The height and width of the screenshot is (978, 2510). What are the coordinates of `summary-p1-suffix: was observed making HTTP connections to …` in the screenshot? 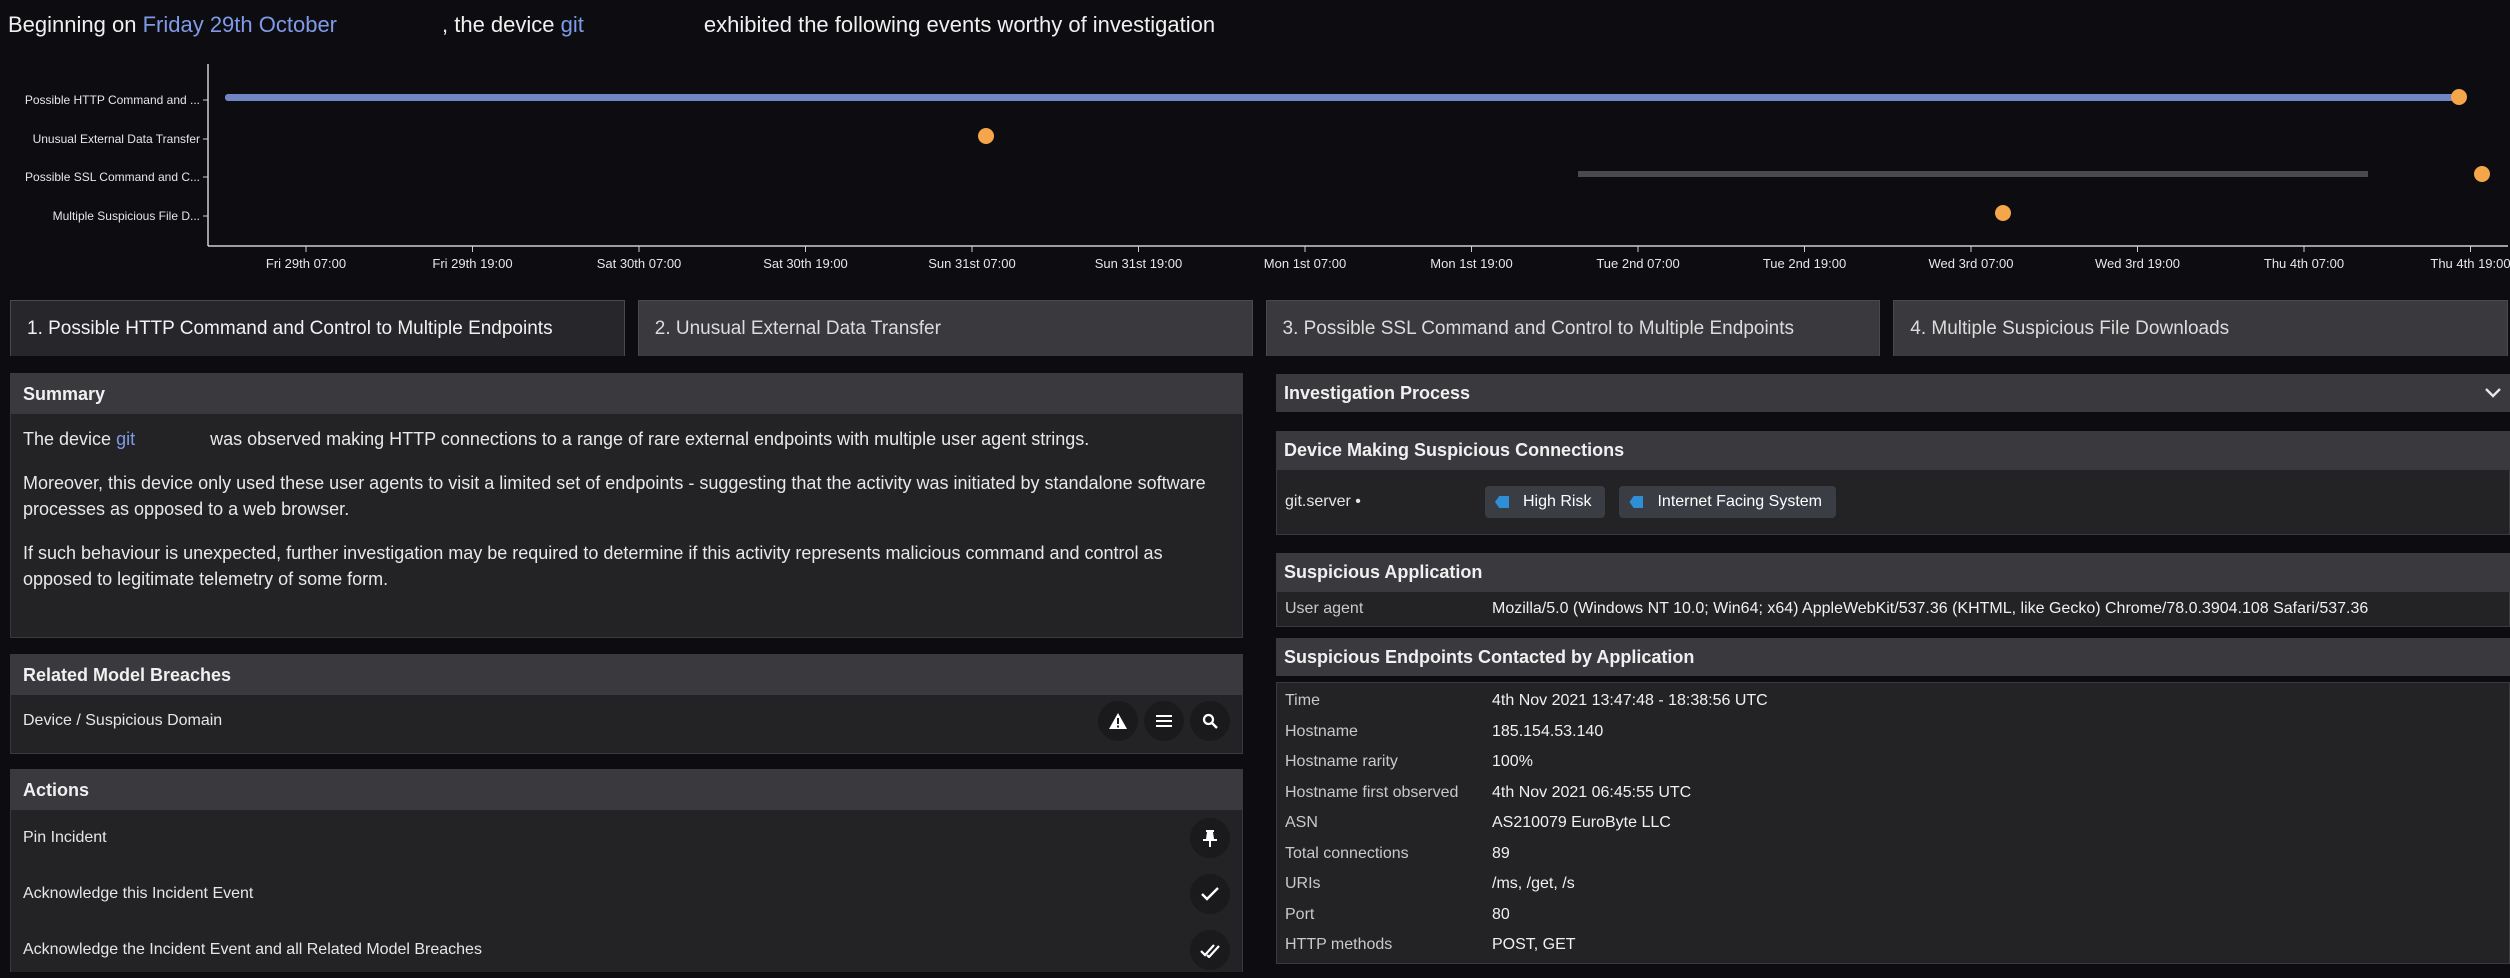 It's located at (650, 439).